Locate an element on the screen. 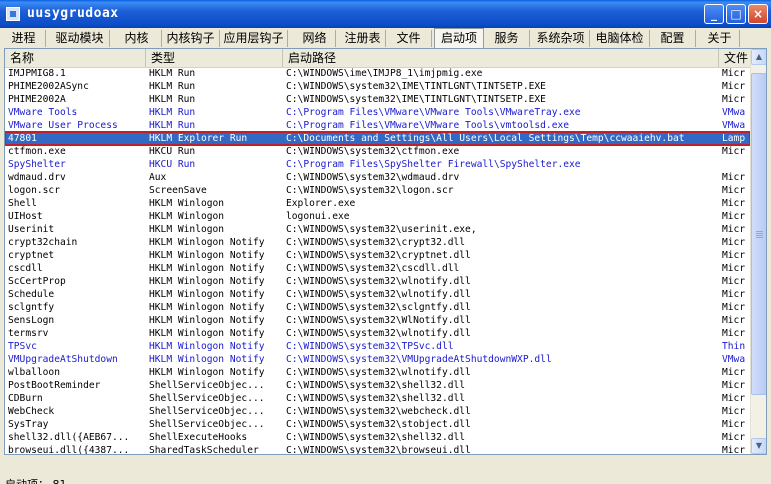 The image size is (771, 484). row-path: C:\WINDOWS\system32\shell32.dll is located at coordinates (376, 437).